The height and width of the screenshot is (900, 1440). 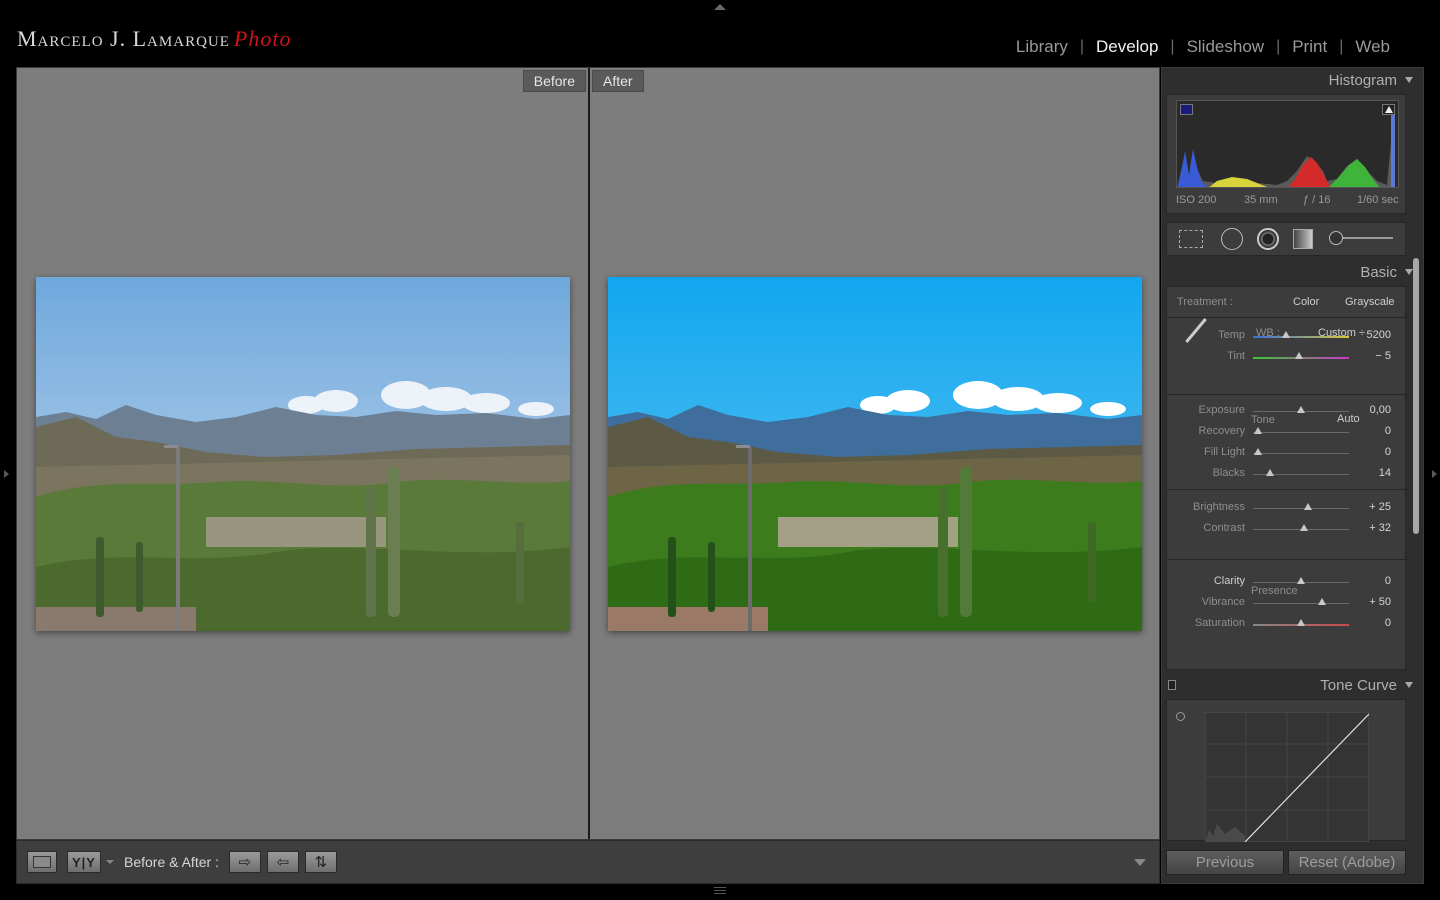 I want to click on basic-header: Basic, so click(x=1378, y=272).